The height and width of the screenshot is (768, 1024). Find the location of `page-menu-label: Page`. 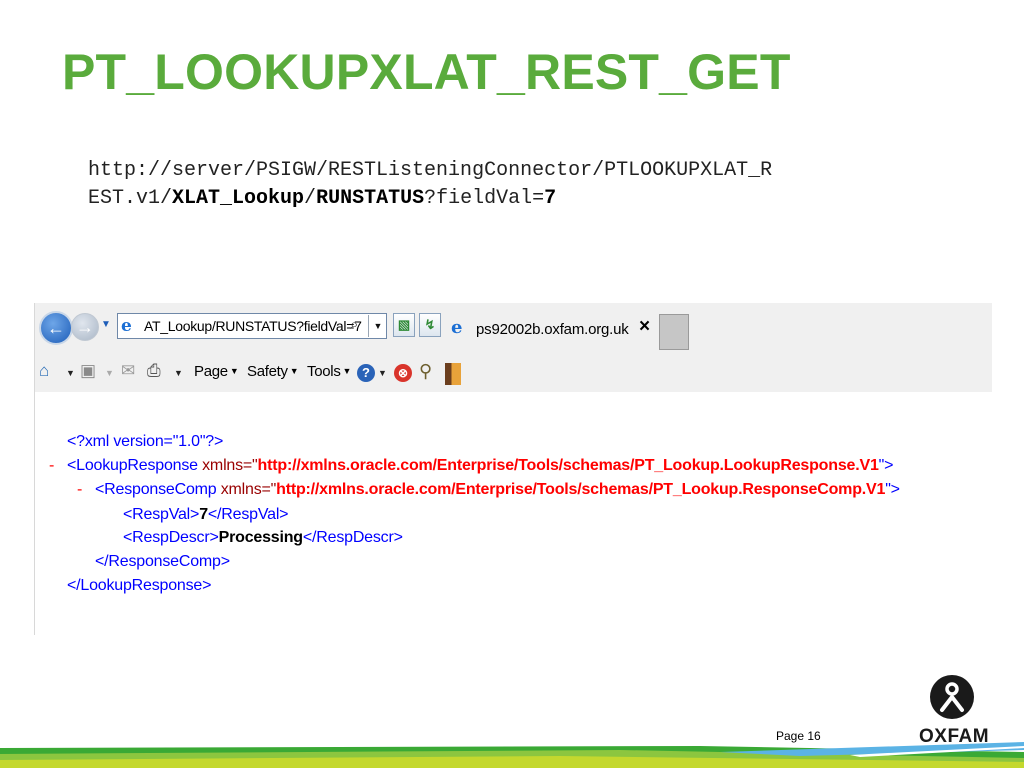

page-menu-label: Page is located at coordinates (211, 371).